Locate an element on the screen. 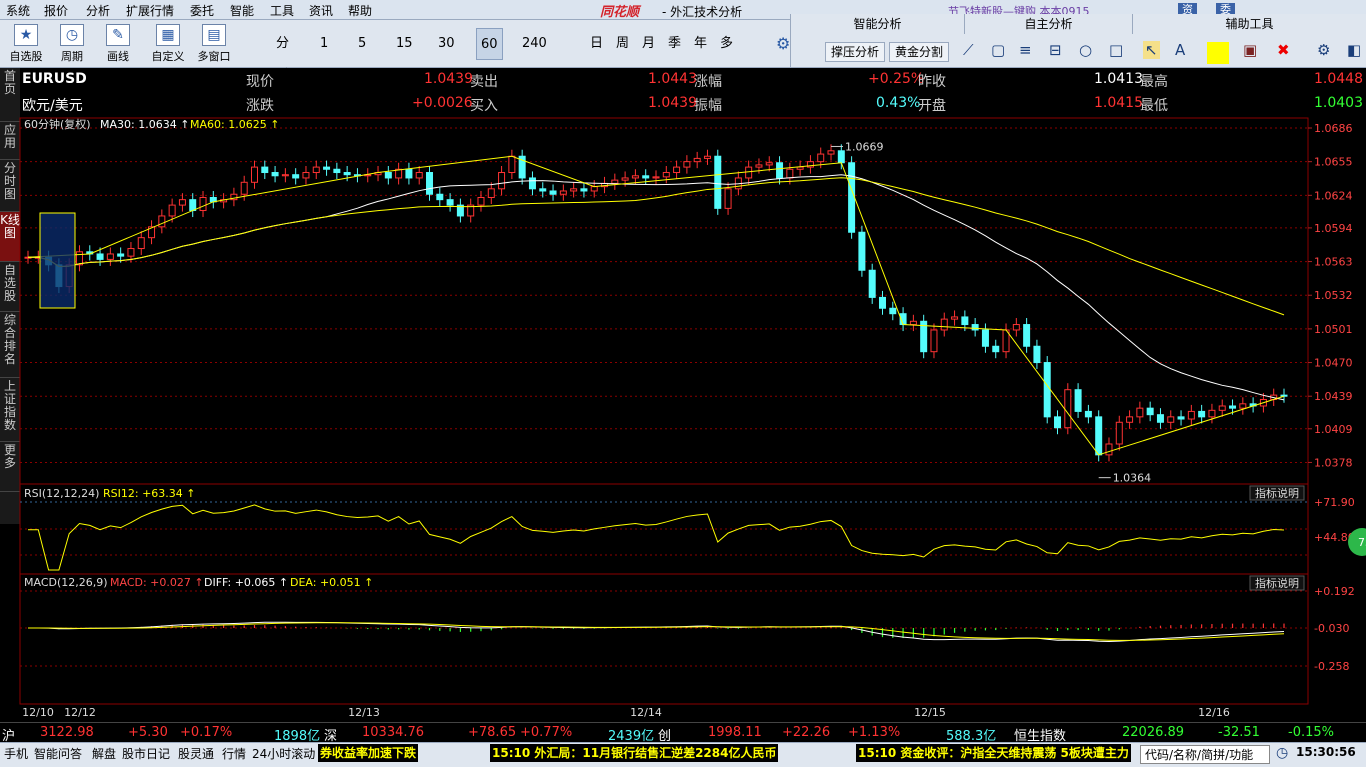 This screenshot has height=767, width=1366. status-review: 解盘 is located at coordinates (104, 753).